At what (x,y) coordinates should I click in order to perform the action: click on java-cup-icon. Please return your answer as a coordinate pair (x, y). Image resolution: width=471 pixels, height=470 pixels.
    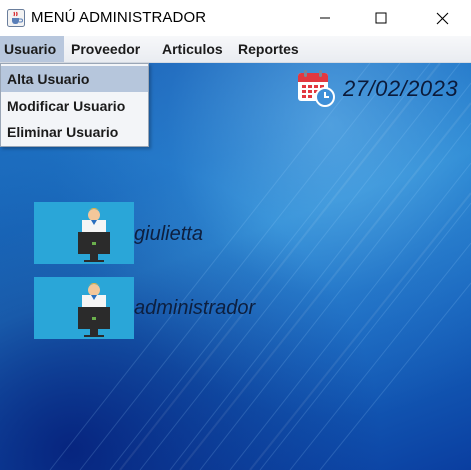
    Looking at the image, I should click on (16, 18).